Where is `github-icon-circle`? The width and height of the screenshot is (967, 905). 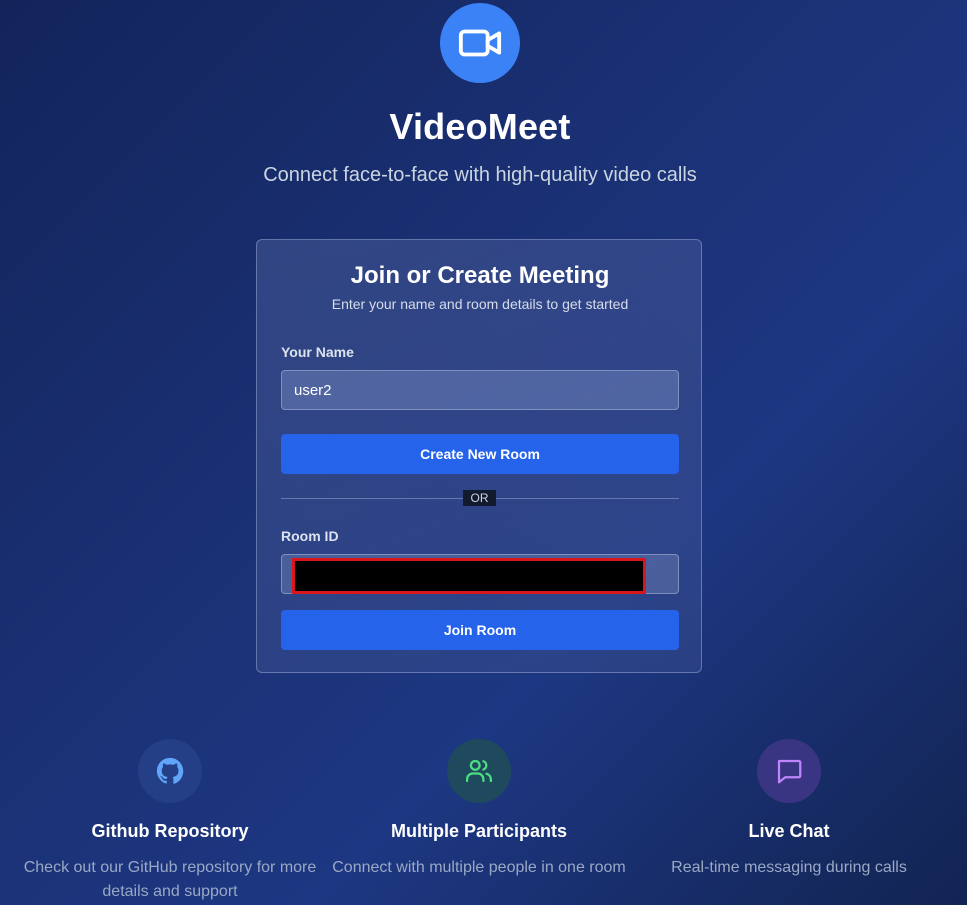
github-icon-circle is located at coordinates (170, 771).